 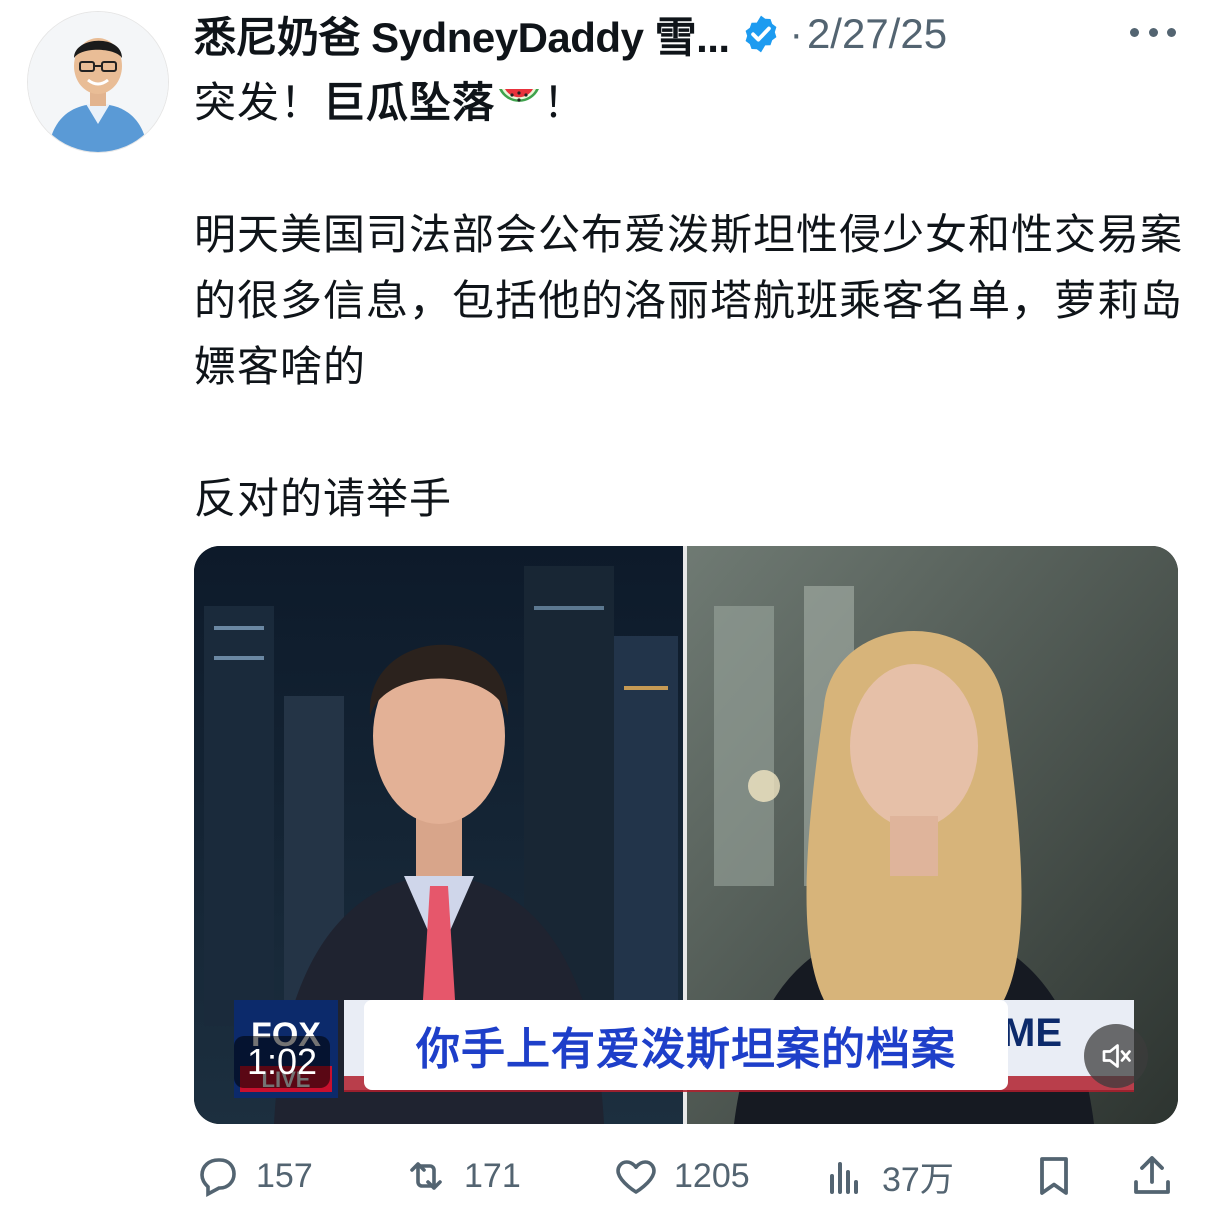 I want to click on ticker-fragment: ME, so click(x=1032, y=1033).